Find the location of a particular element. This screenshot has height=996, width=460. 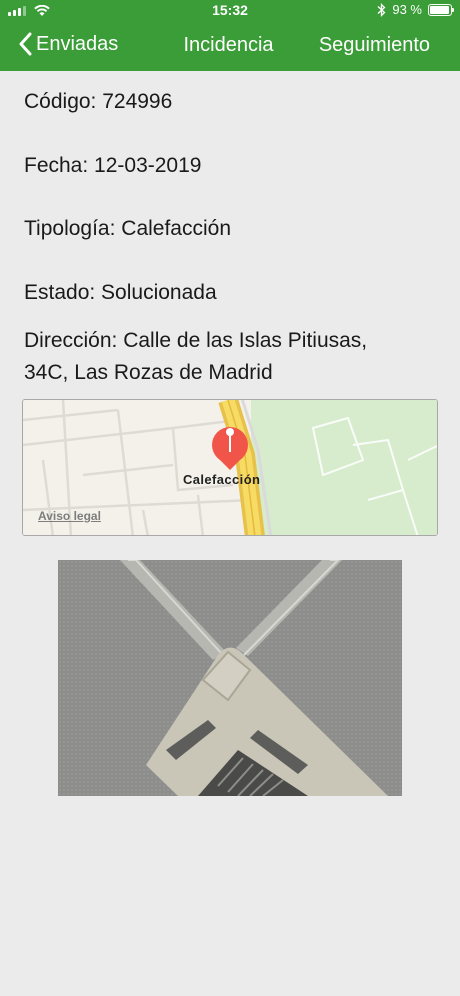

battery-level is located at coordinates (439, 9).